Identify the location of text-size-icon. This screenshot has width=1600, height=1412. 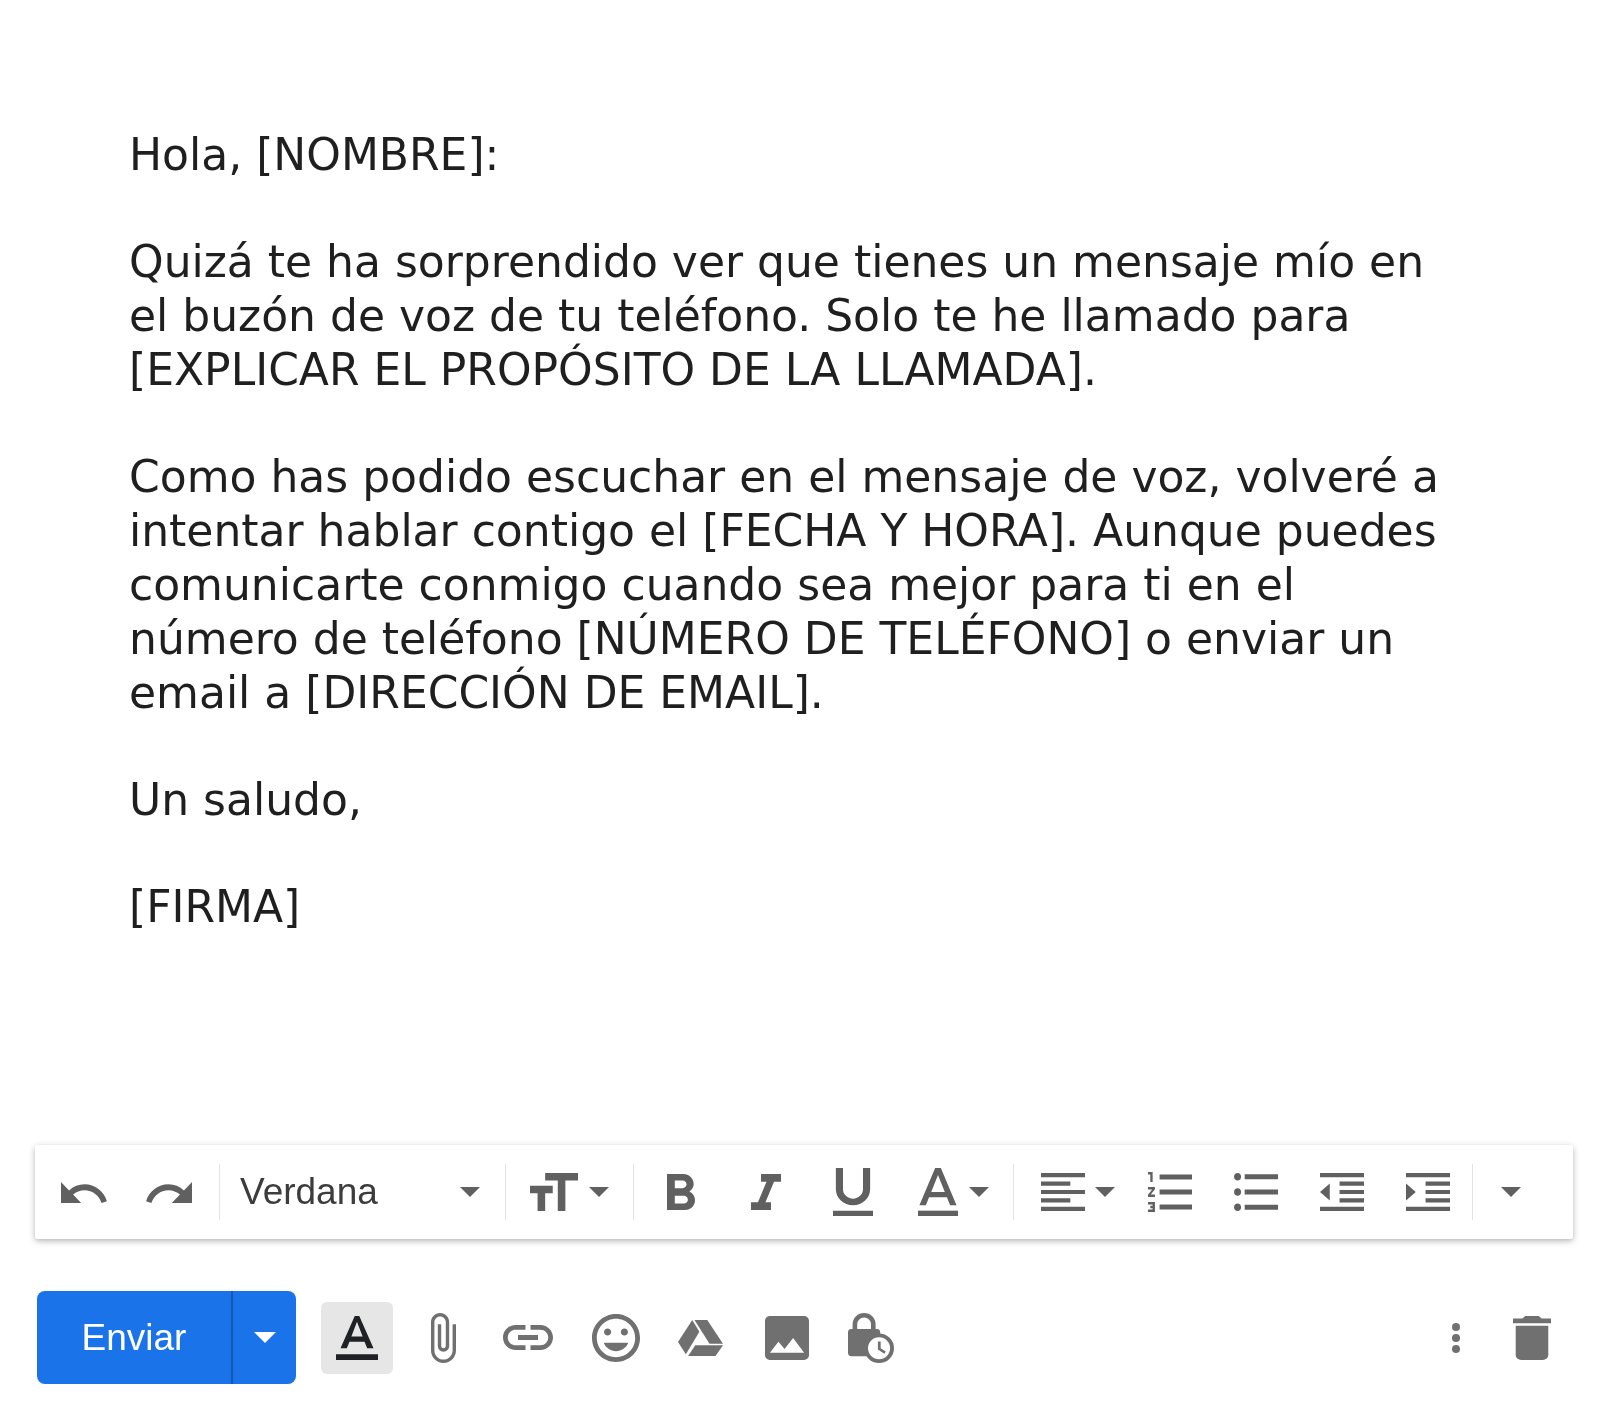
(554, 1192).